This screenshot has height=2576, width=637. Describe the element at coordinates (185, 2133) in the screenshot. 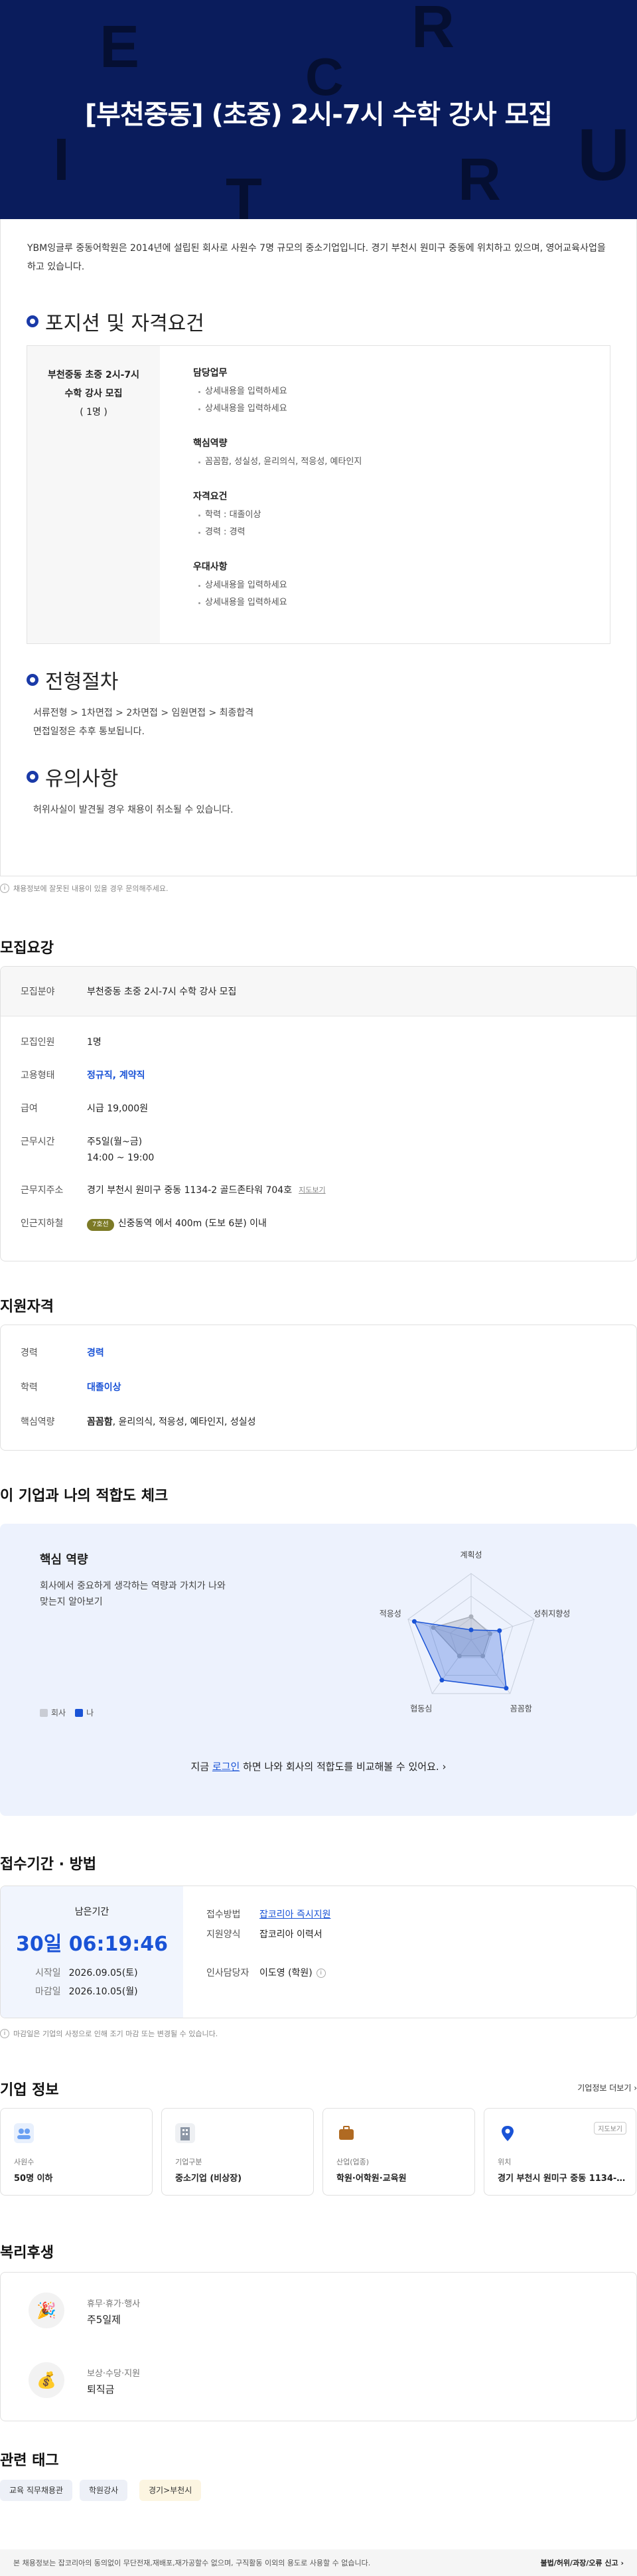

I see `building-icon` at that location.